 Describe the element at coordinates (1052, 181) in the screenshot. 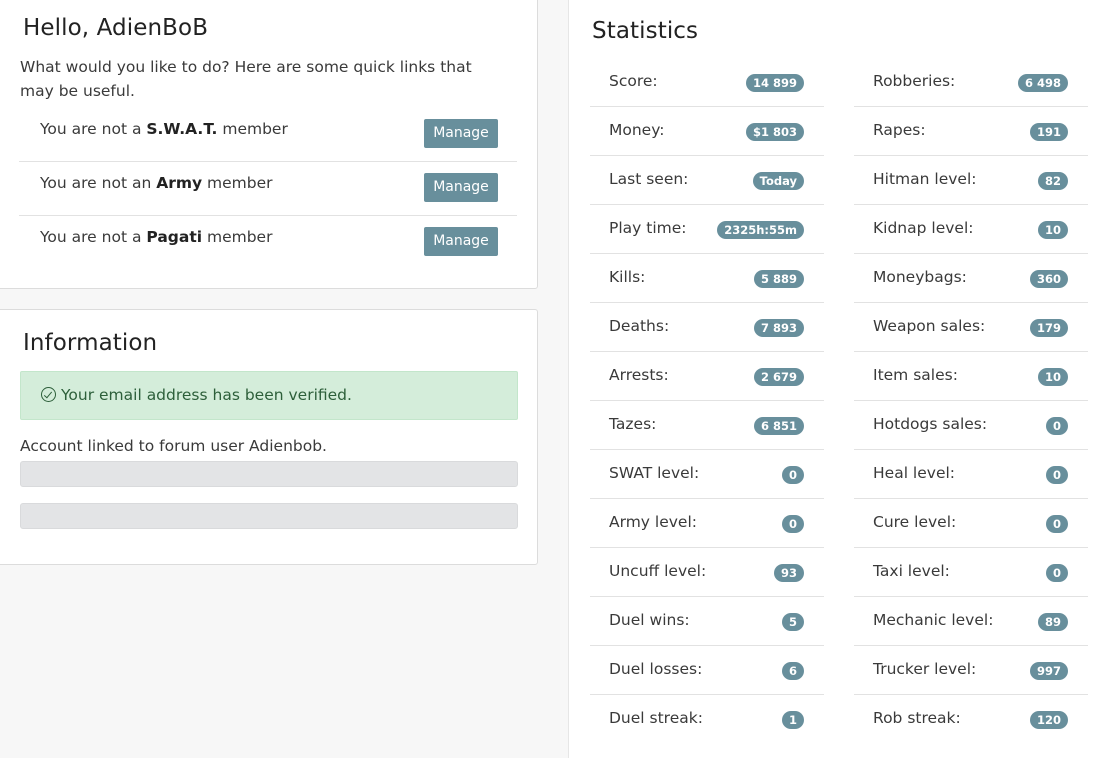

I see `stat-value-badge: 82` at that location.